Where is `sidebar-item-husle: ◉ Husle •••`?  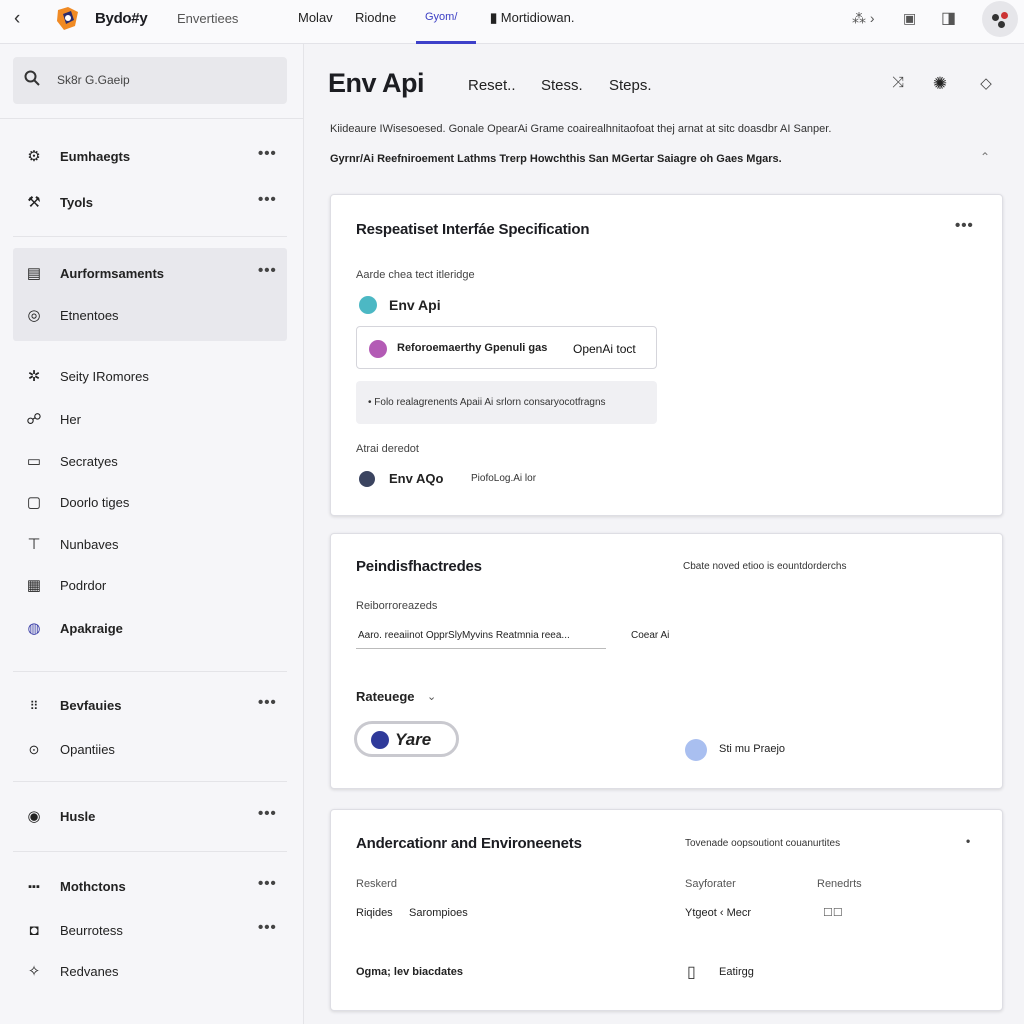 sidebar-item-husle: ◉ Husle ••• is located at coordinates (151, 817).